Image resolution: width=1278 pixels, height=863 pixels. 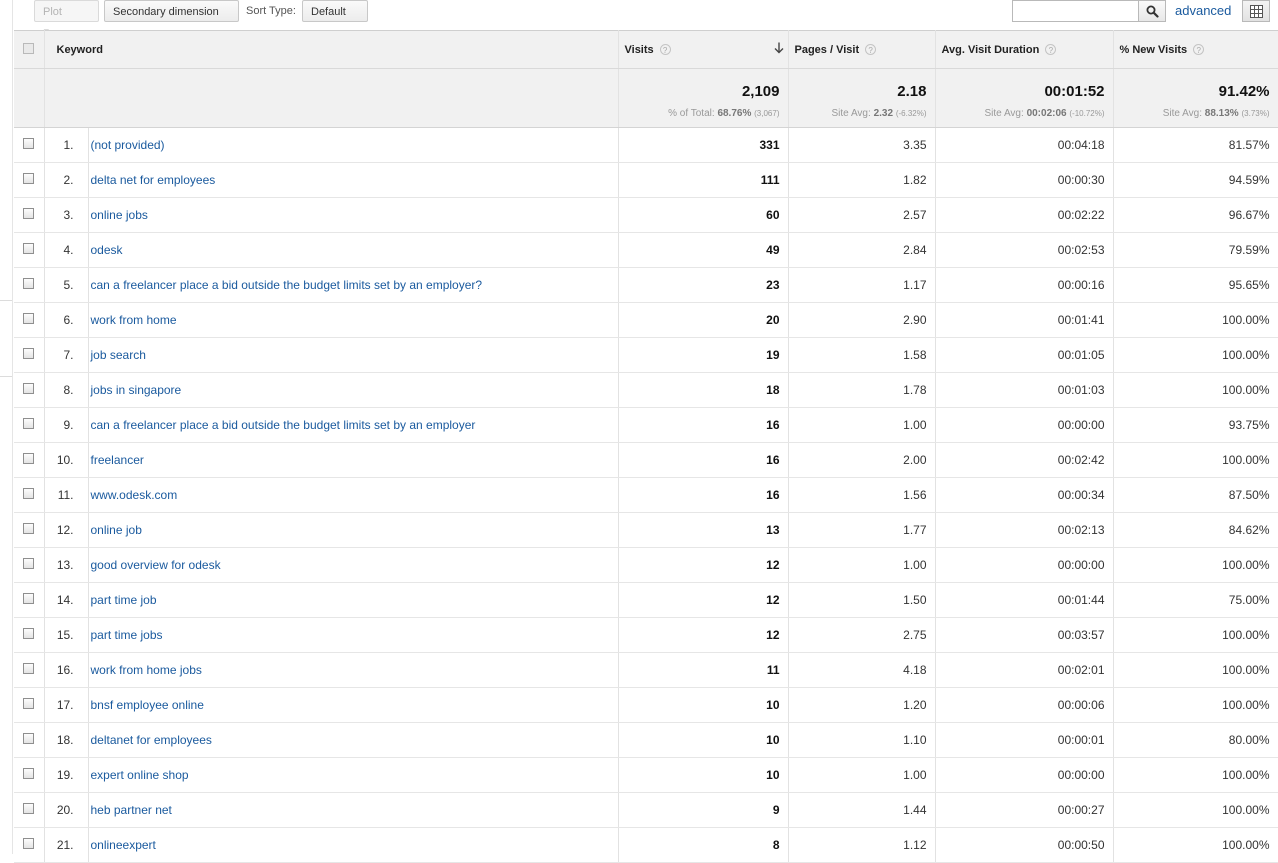 What do you see at coordinates (646, 355) in the screenshot?
I see `table-row: 7. job search 19 1.58 00:01:05 100.00%` at bounding box center [646, 355].